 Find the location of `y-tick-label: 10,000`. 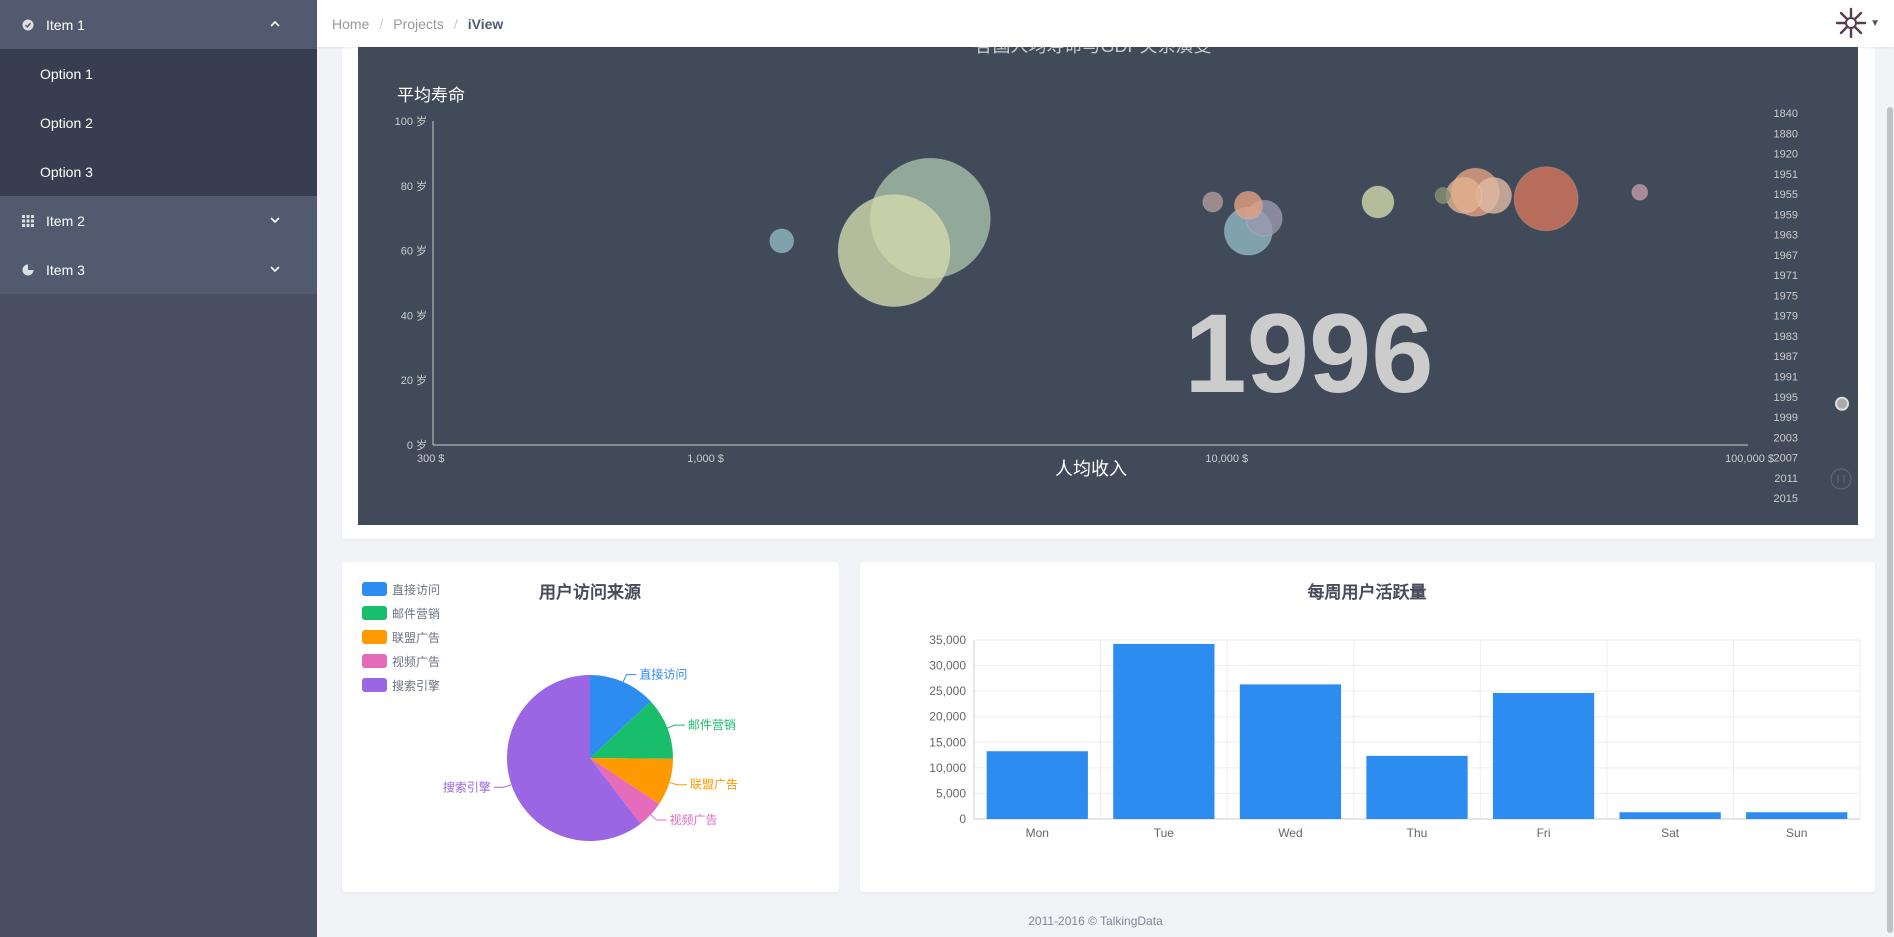

y-tick-label: 10,000 is located at coordinates (947, 768).